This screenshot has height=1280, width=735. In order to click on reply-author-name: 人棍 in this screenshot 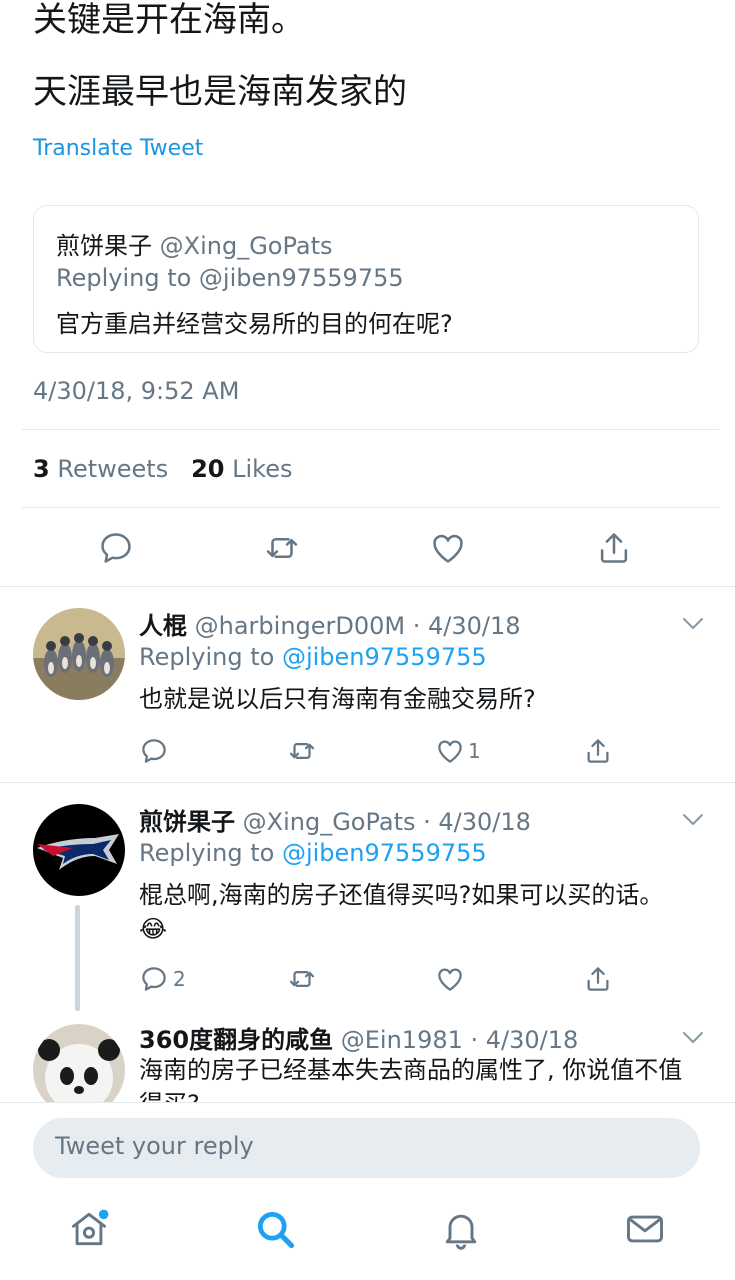, I will do `click(163, 626)`.